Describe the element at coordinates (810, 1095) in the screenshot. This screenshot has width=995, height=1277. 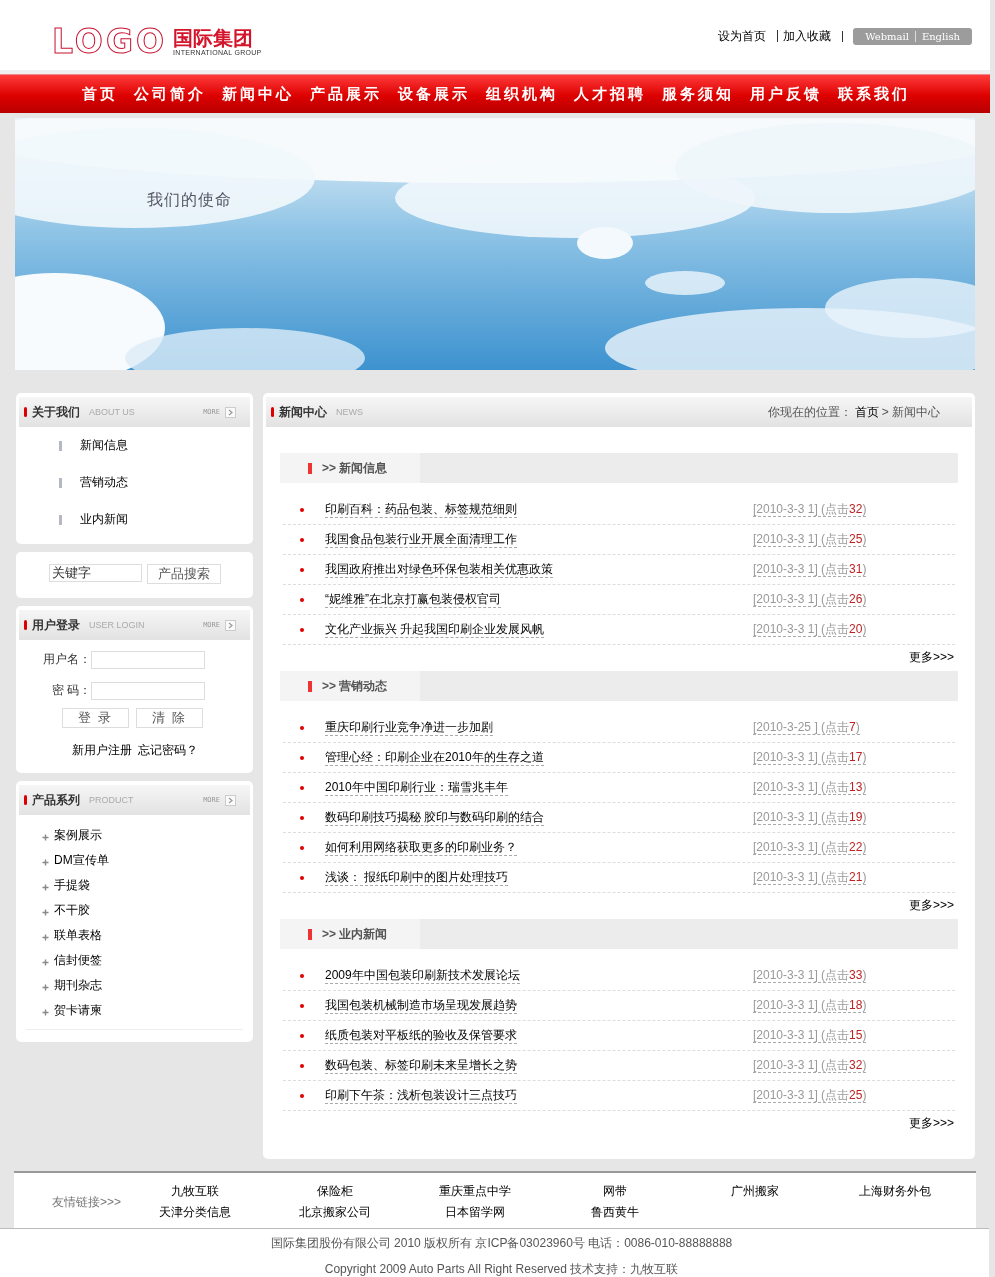
I see `news-meta: [2010-3-3 1] (点击25)` at that location.